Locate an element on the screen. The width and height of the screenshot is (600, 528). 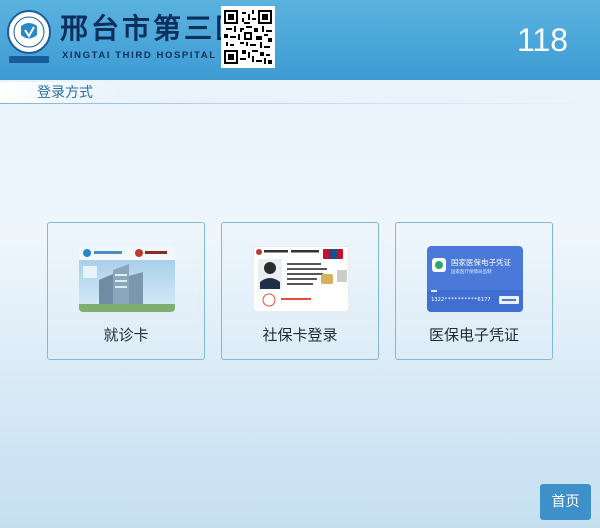
hospital-card-icon is located at coordinates (127, 279).